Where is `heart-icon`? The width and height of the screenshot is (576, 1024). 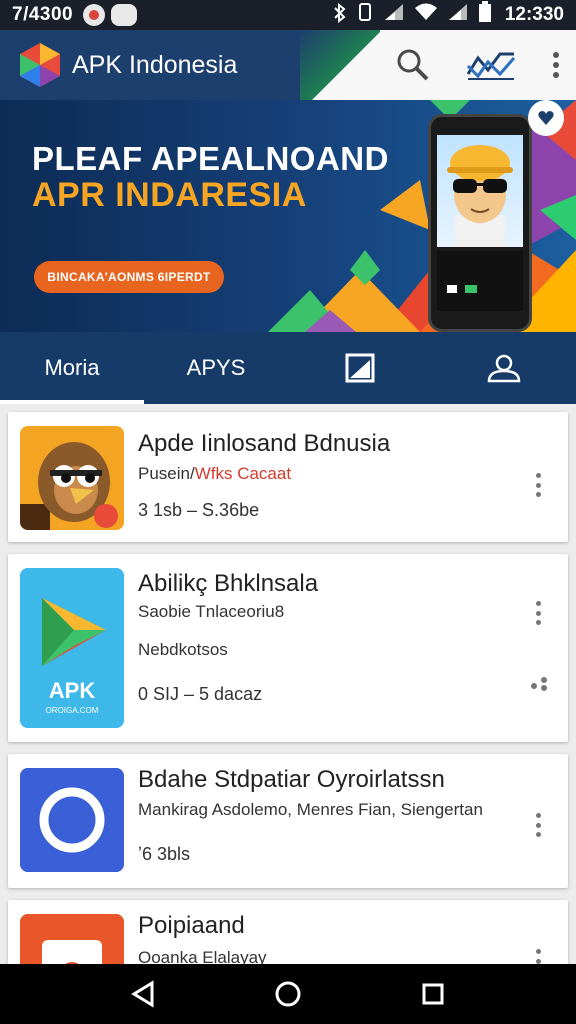
heart-icon is located at coordinates (546, 118).